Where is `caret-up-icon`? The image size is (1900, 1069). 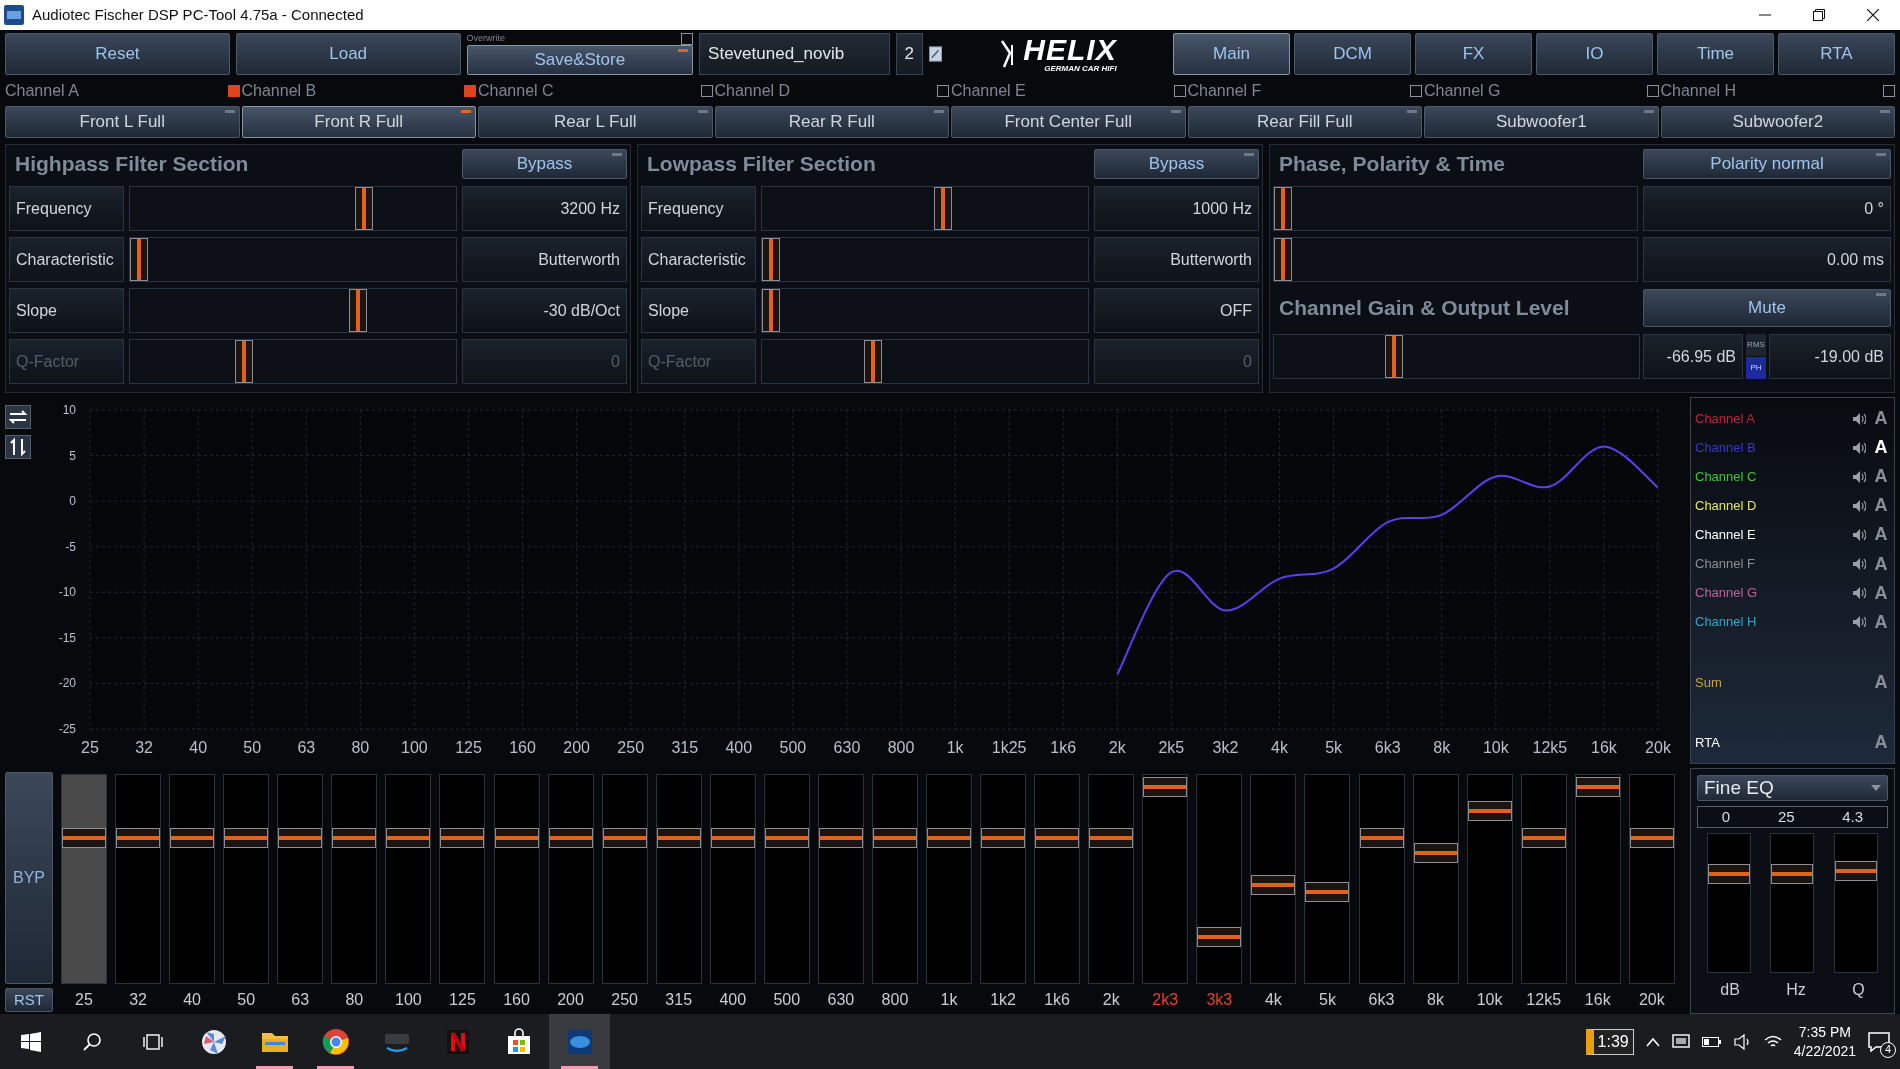 caret-up-icon is located at coordinates (1652, 1041).